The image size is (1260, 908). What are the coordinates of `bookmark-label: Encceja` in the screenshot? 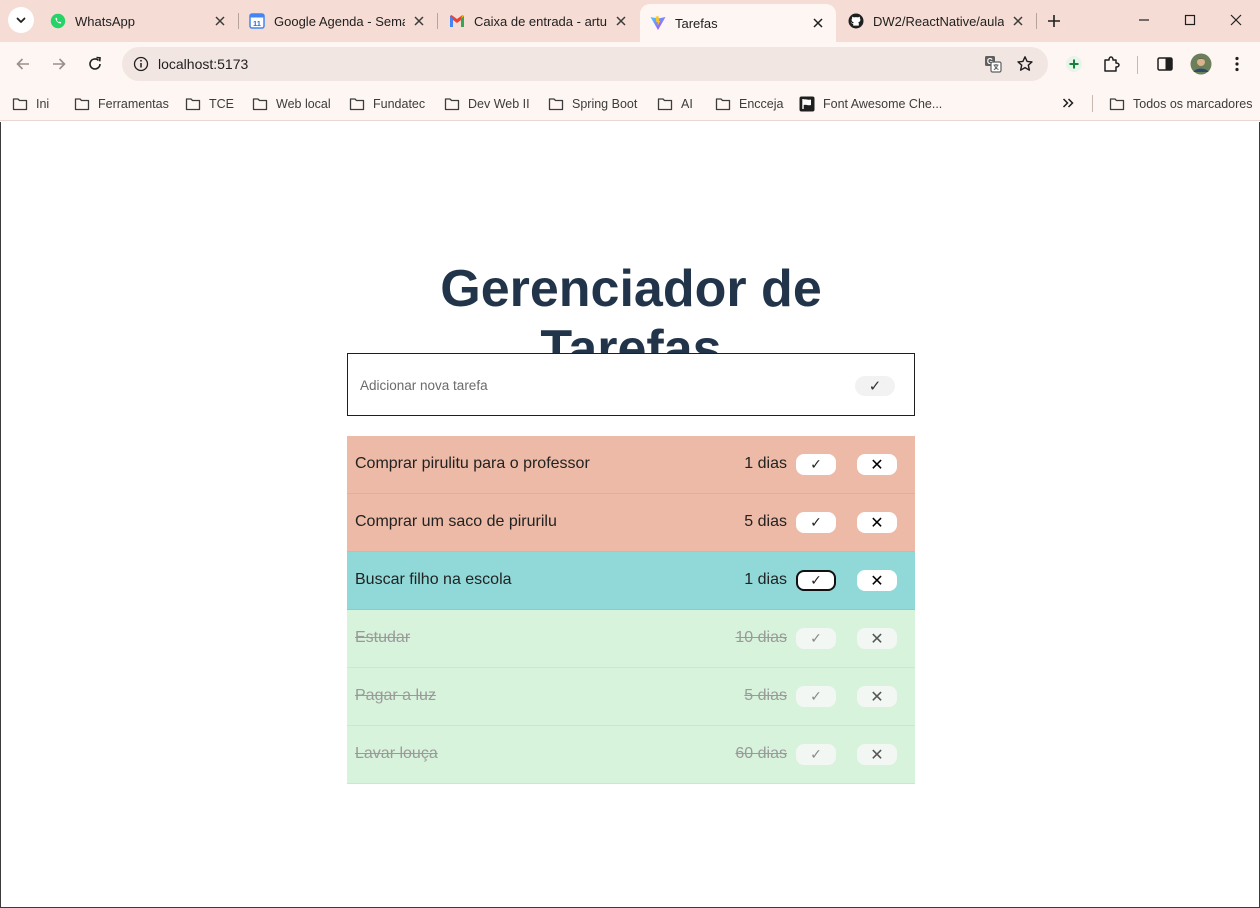 It's located at (761, 104).